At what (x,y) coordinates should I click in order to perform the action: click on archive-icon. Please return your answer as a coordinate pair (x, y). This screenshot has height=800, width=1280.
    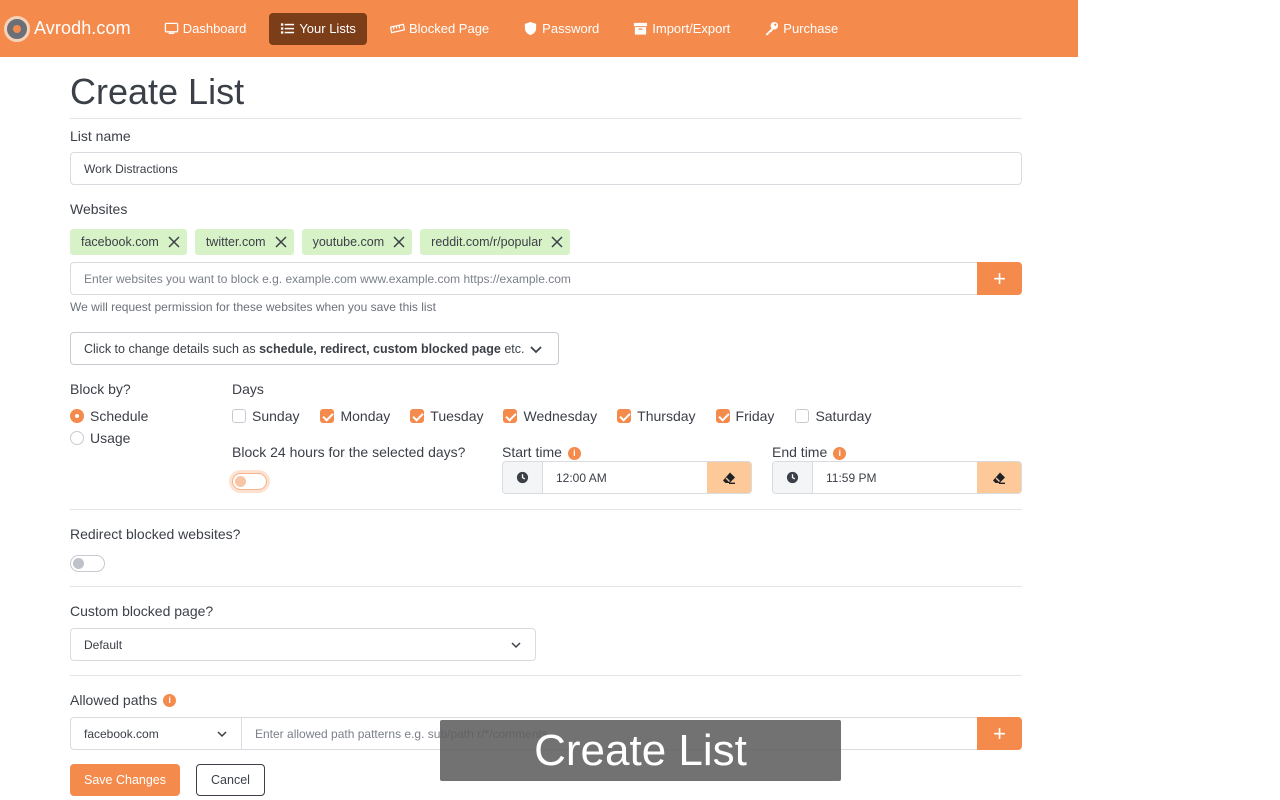
    Looking at the image, I should click on (640, 28).